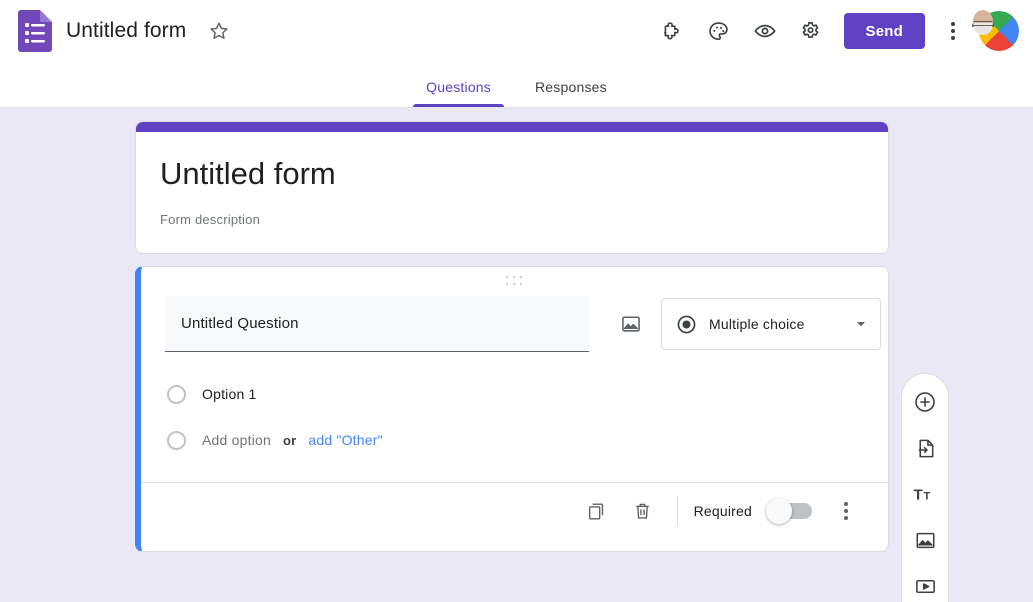  Describe the element at coordinates (884, 31) in the screenshot. I see `send-button: Send` at that location.